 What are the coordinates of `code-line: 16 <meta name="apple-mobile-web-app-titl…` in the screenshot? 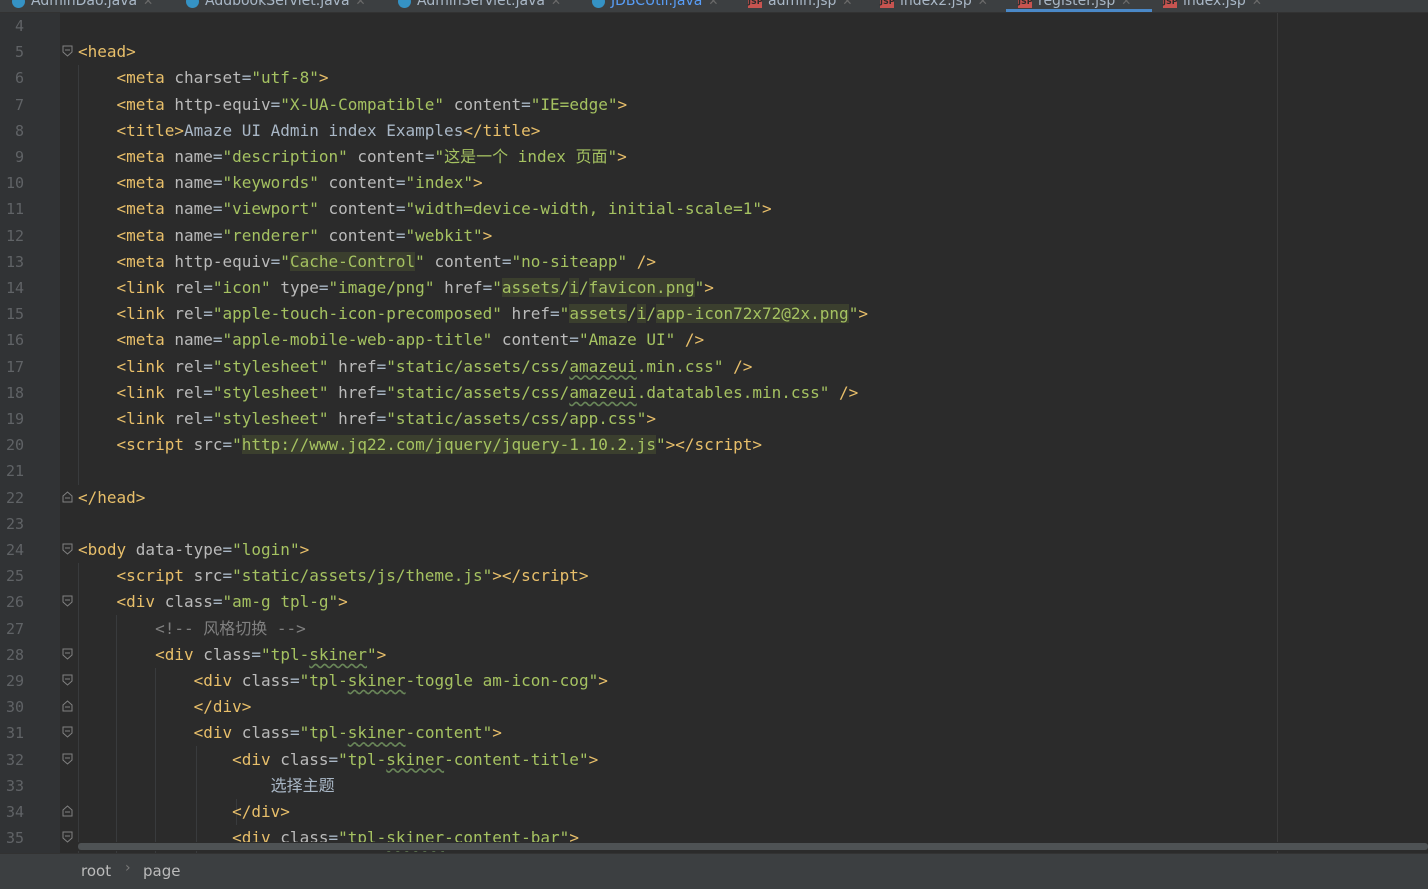 It's located at (714, 340).